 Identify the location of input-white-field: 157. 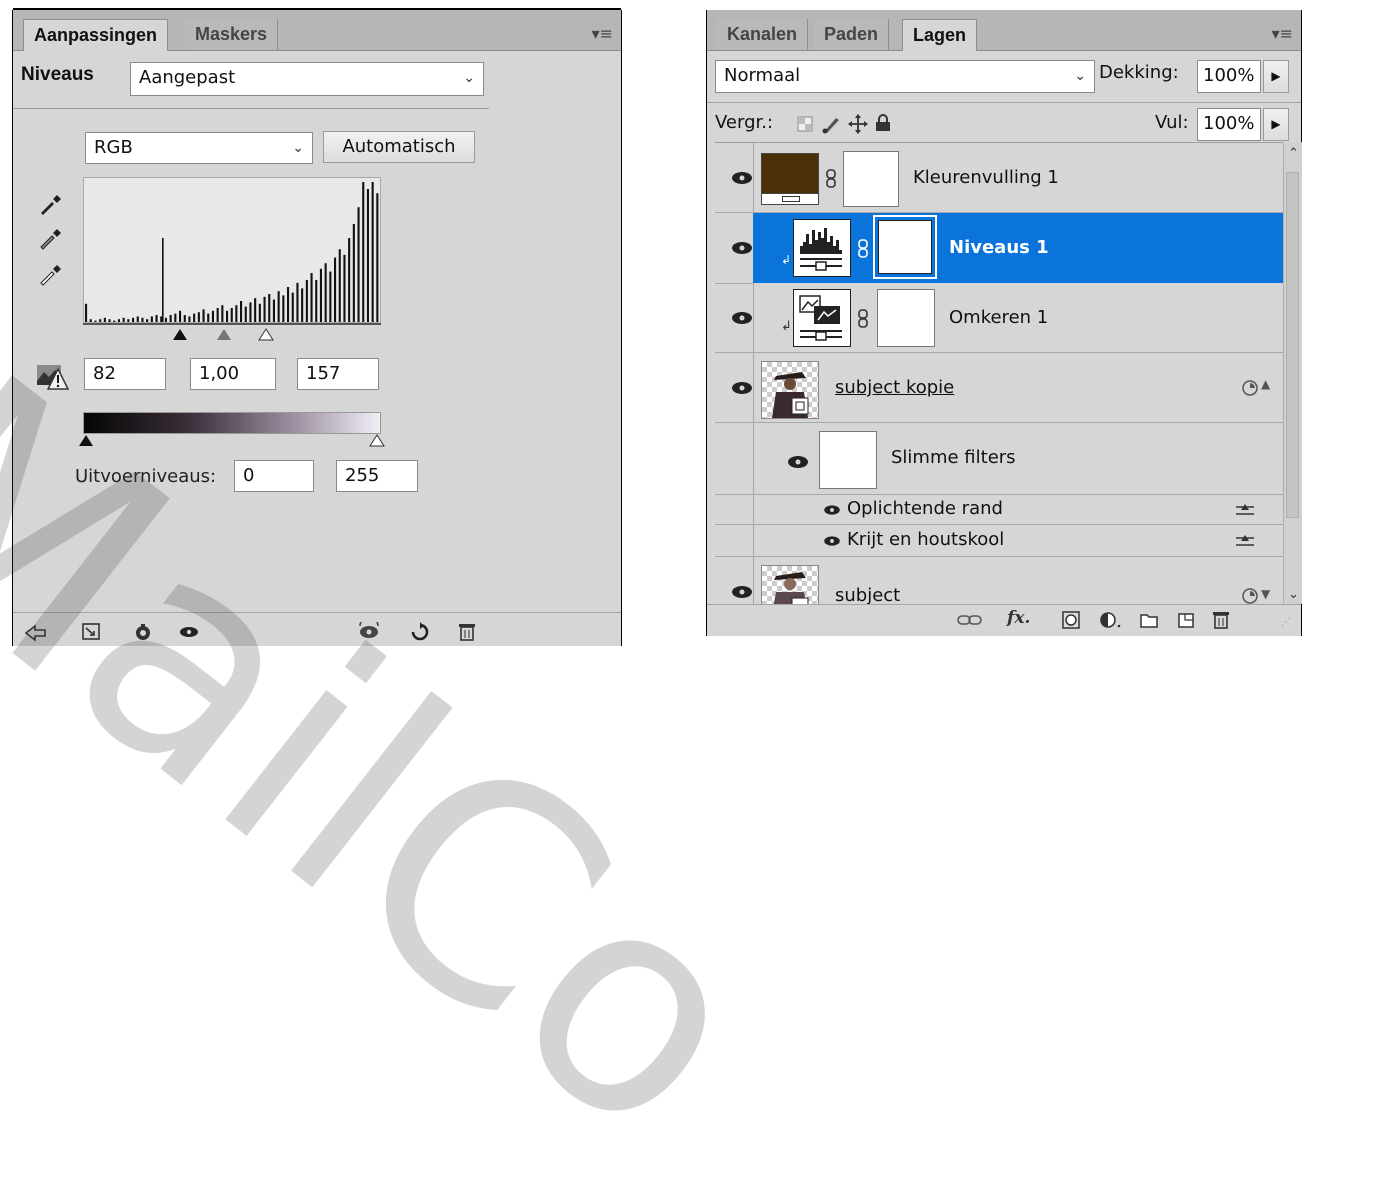
(338, 374).